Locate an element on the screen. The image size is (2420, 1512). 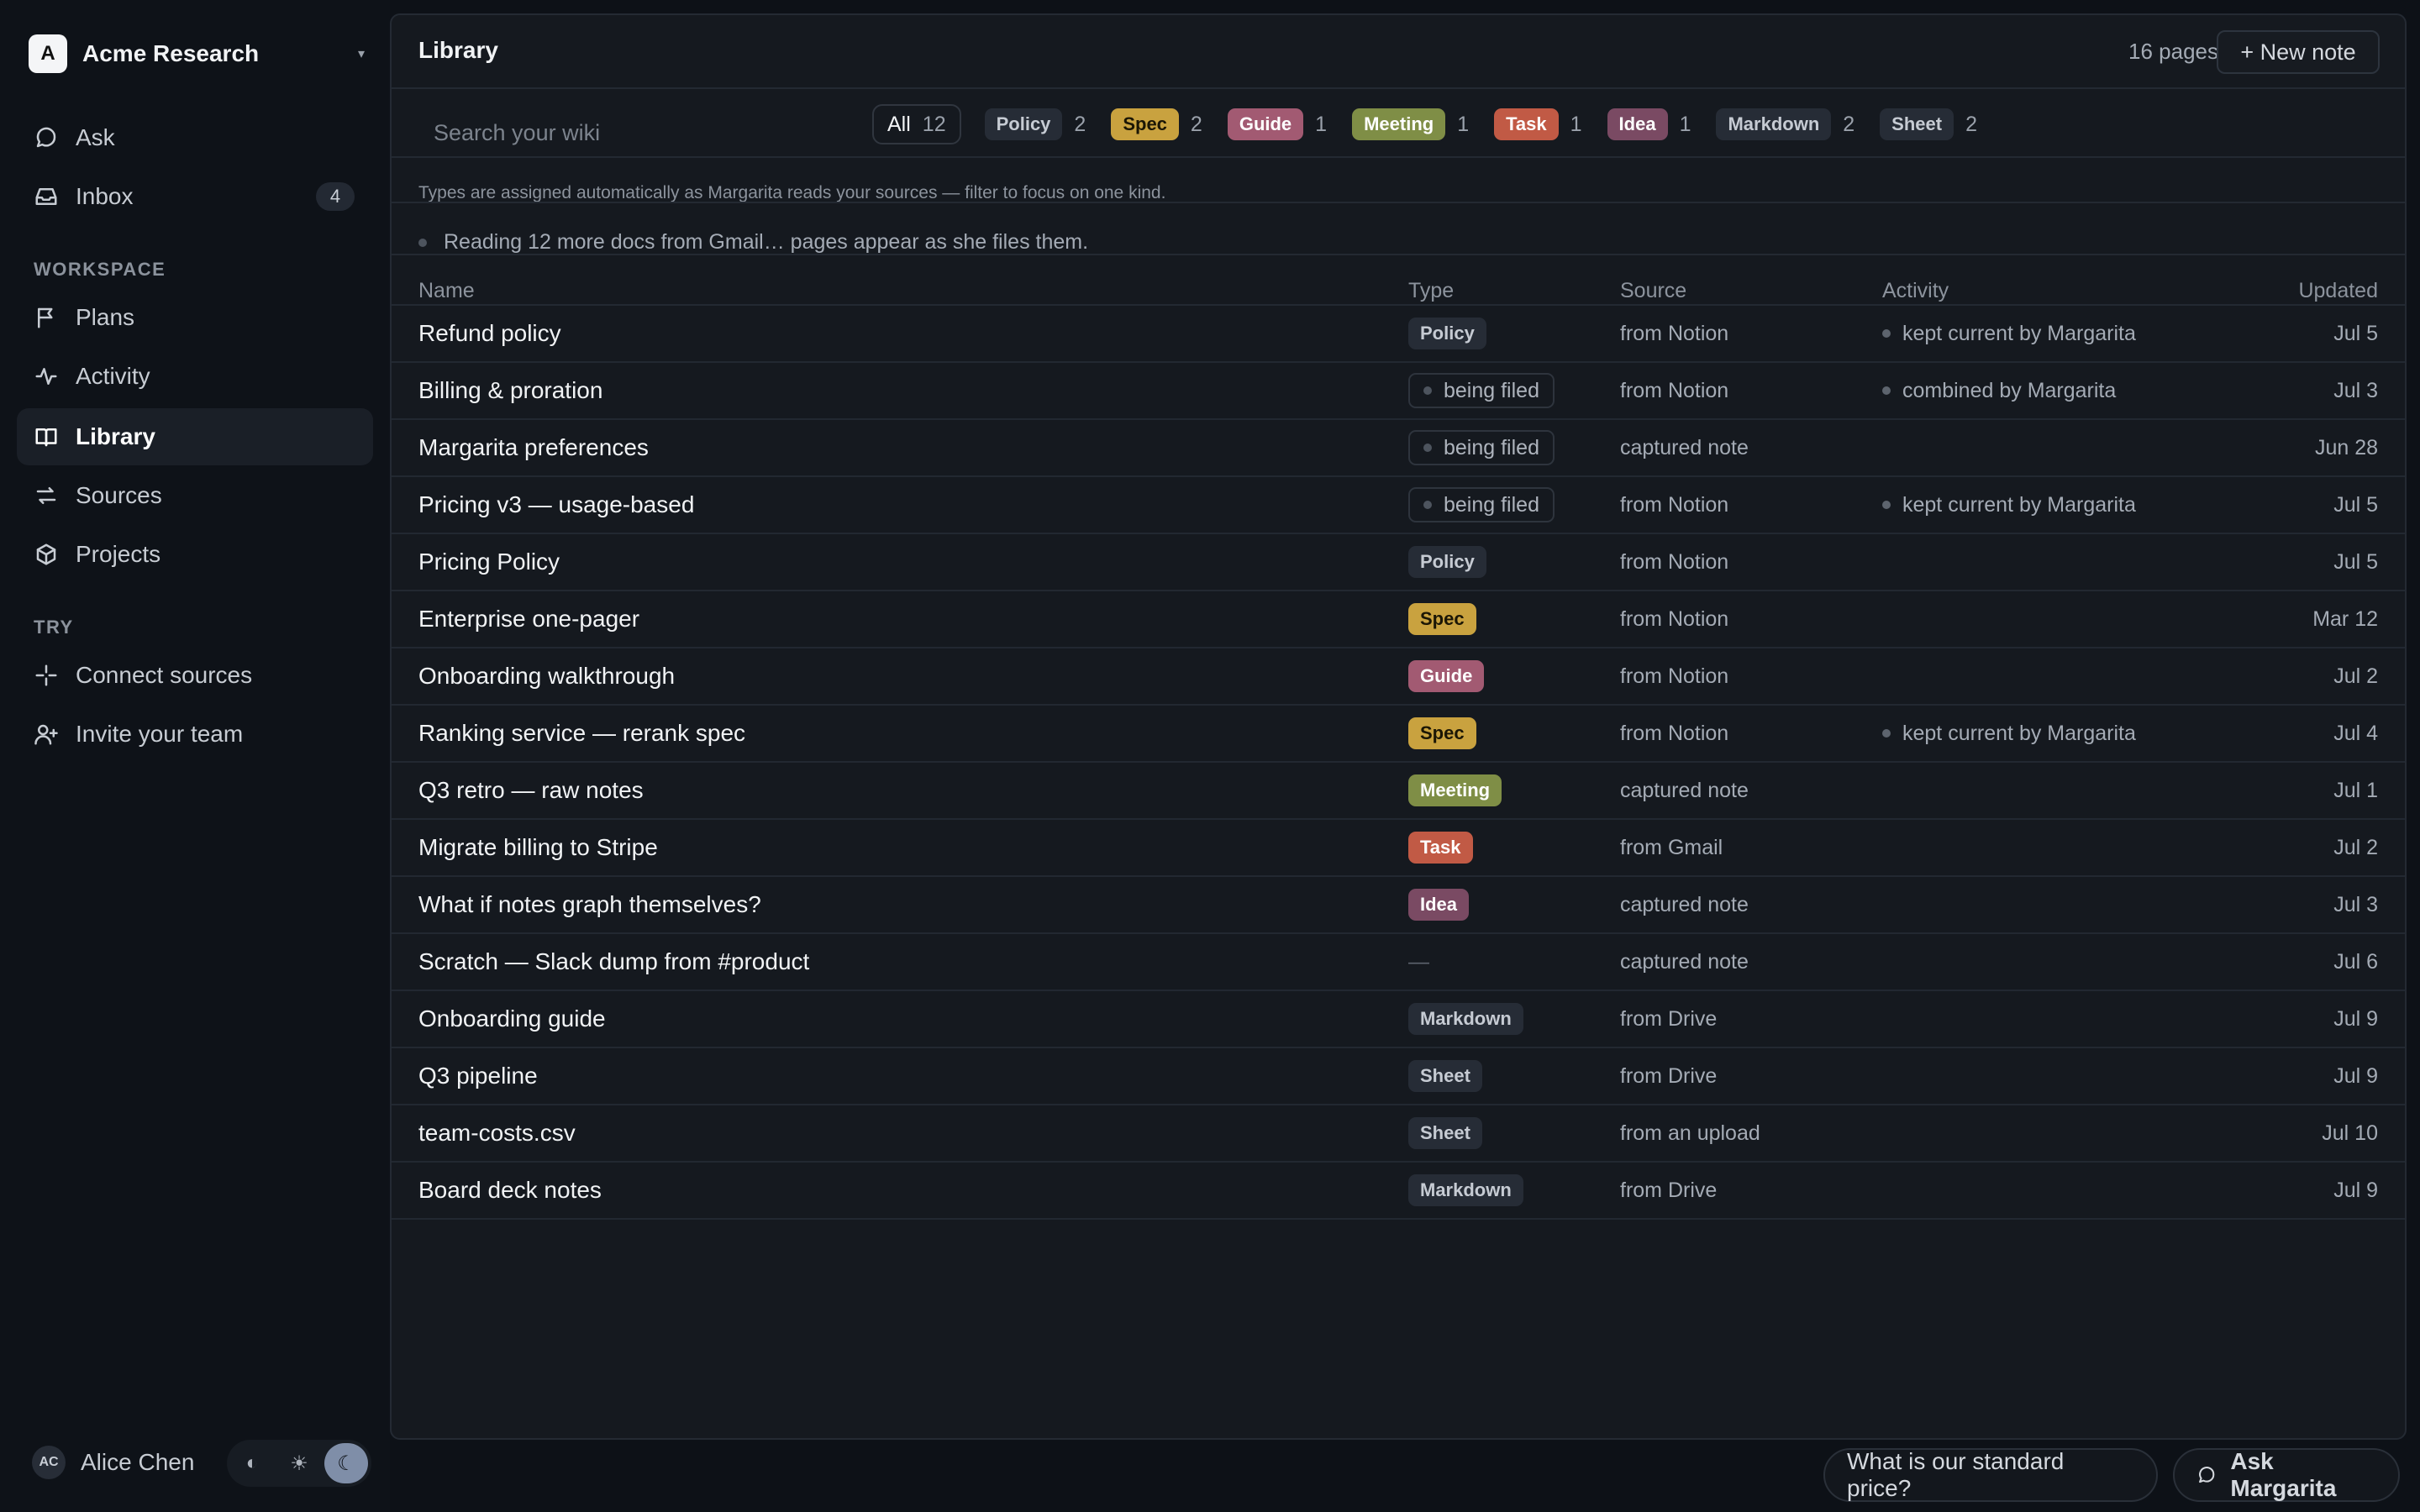
row-name: Pricing Policy is located at coordinates (489, 562).